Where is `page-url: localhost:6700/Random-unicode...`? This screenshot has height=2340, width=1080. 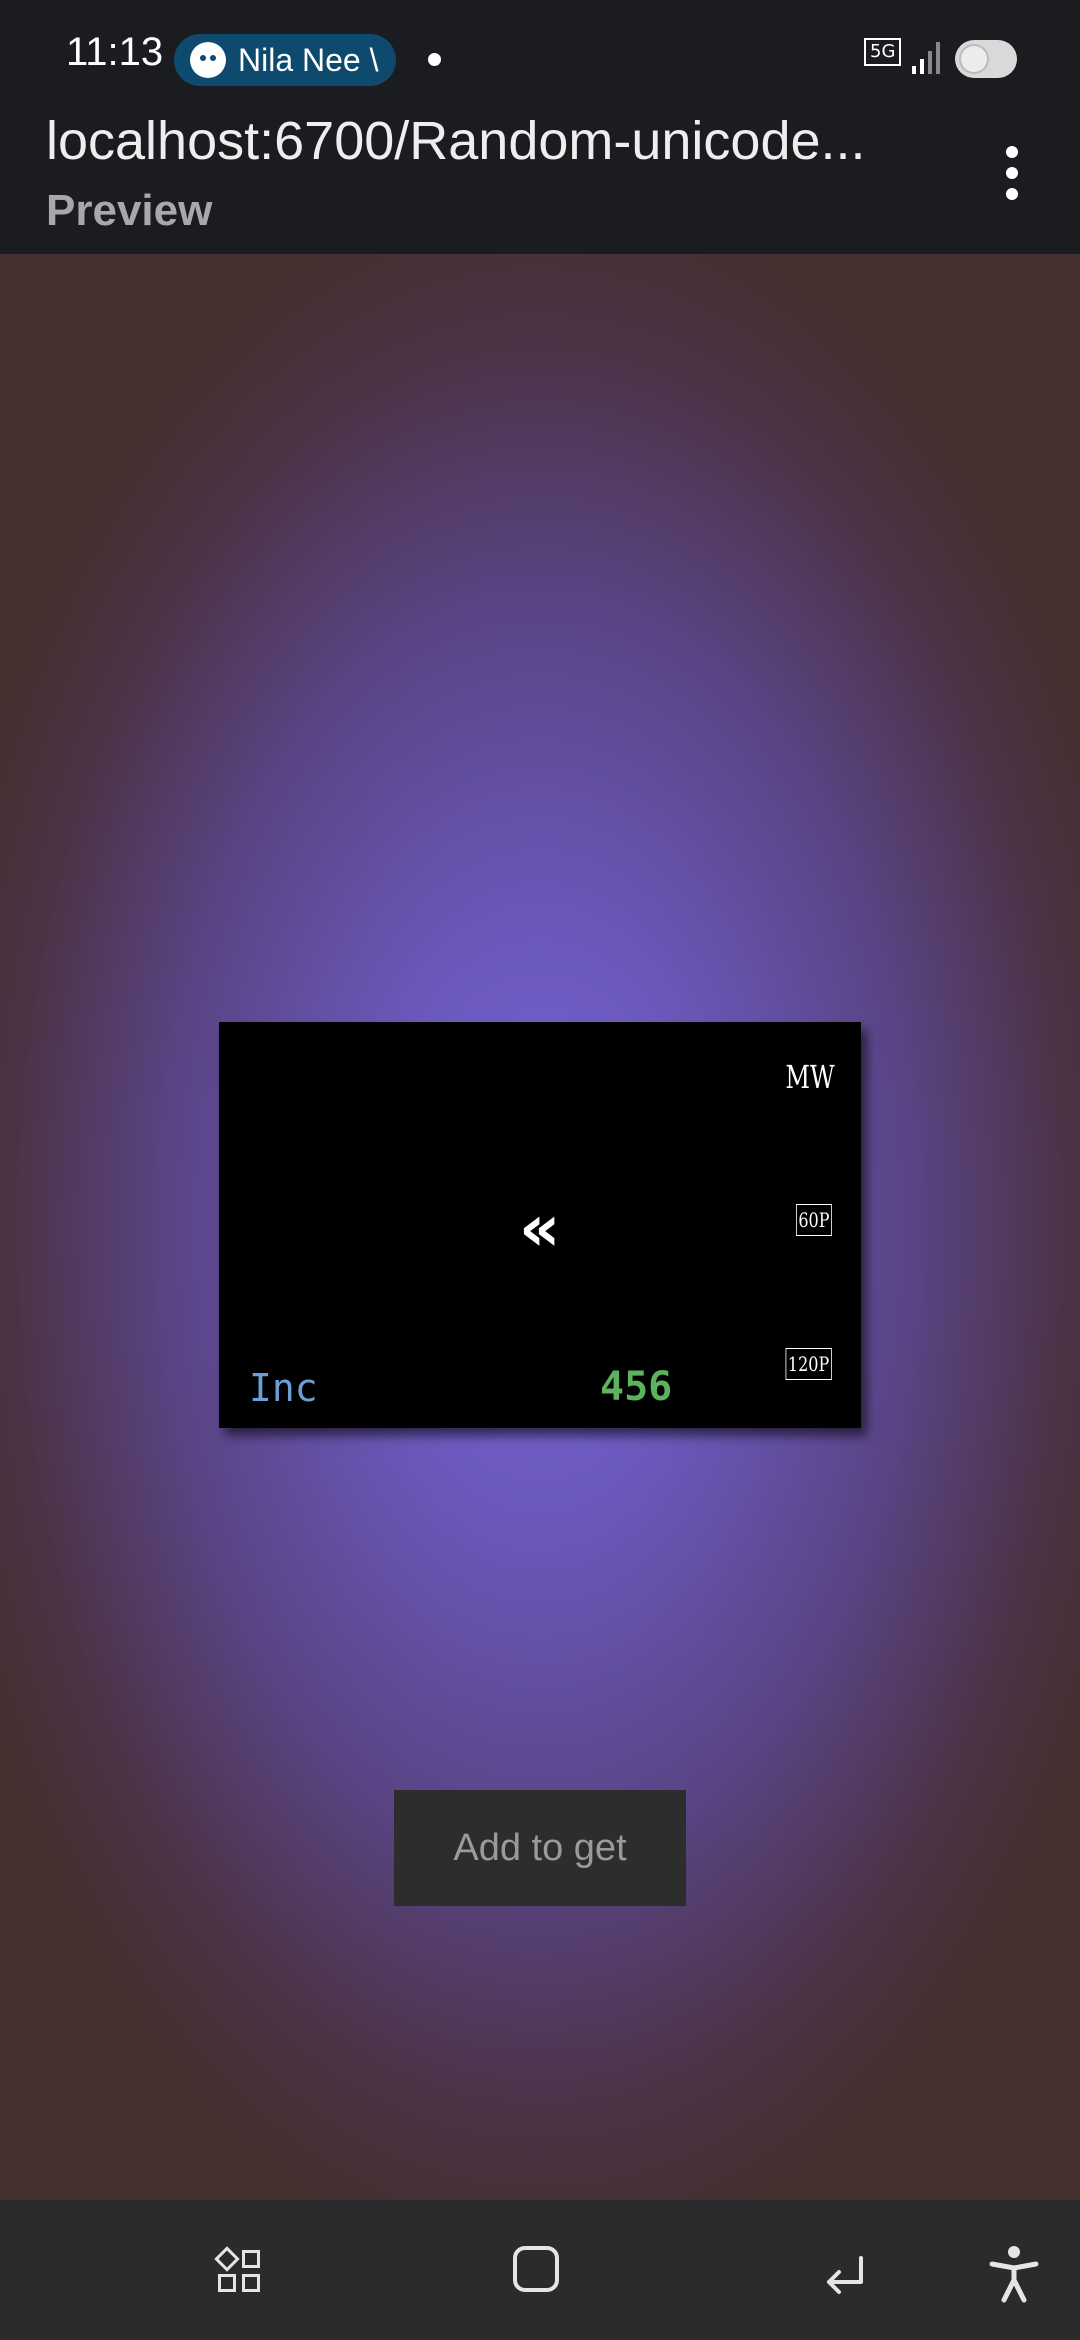
page-url: localhost:6700/Random-unicode... is located at coordinates (456, 141).